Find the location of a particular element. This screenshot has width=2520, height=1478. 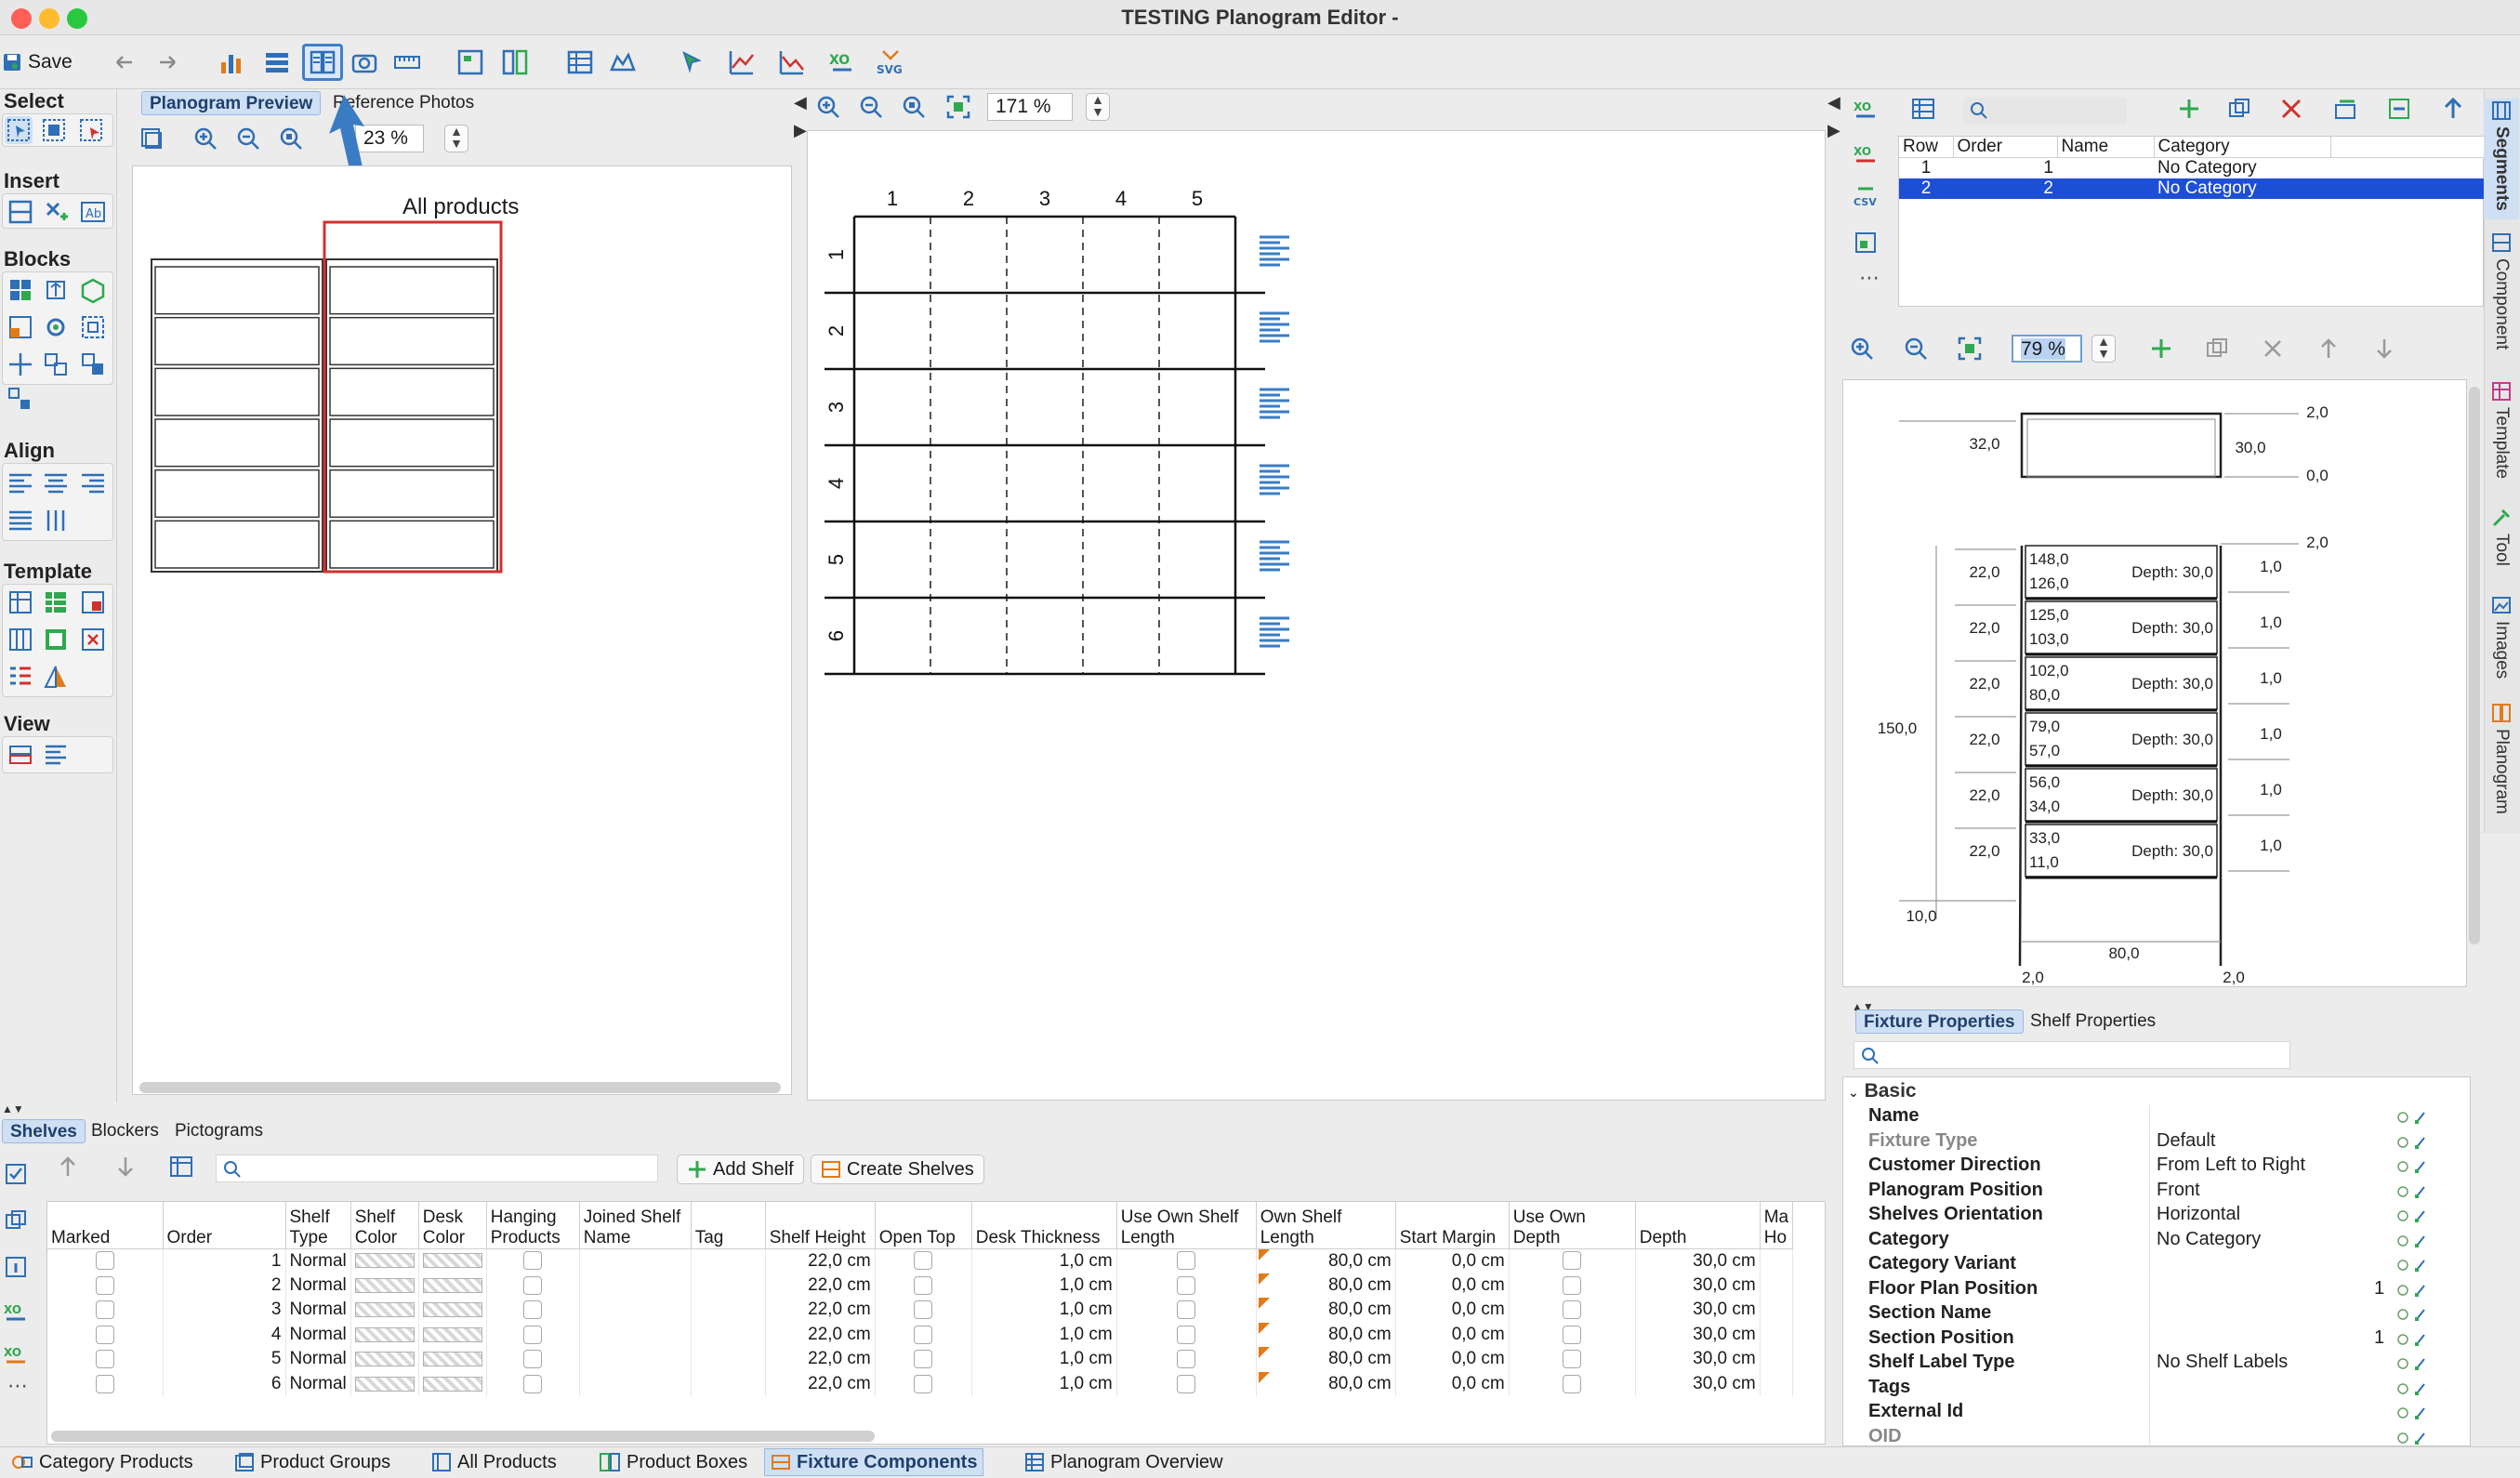

fixture-fit-button is located at coordinates (1970, 349).